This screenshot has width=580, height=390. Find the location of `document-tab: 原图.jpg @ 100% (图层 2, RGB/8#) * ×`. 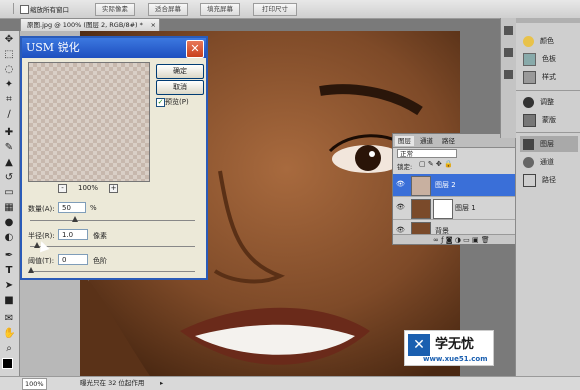

document-tab: 原图.jpg @ 100% (图层 2, RGB/8#) * × is located at coordinates (90, 24).